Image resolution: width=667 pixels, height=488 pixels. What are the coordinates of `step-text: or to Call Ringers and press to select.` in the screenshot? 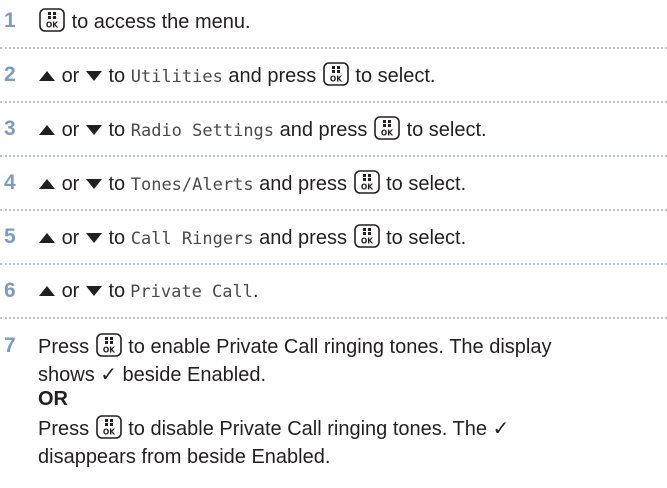 It's located at (252, 238).